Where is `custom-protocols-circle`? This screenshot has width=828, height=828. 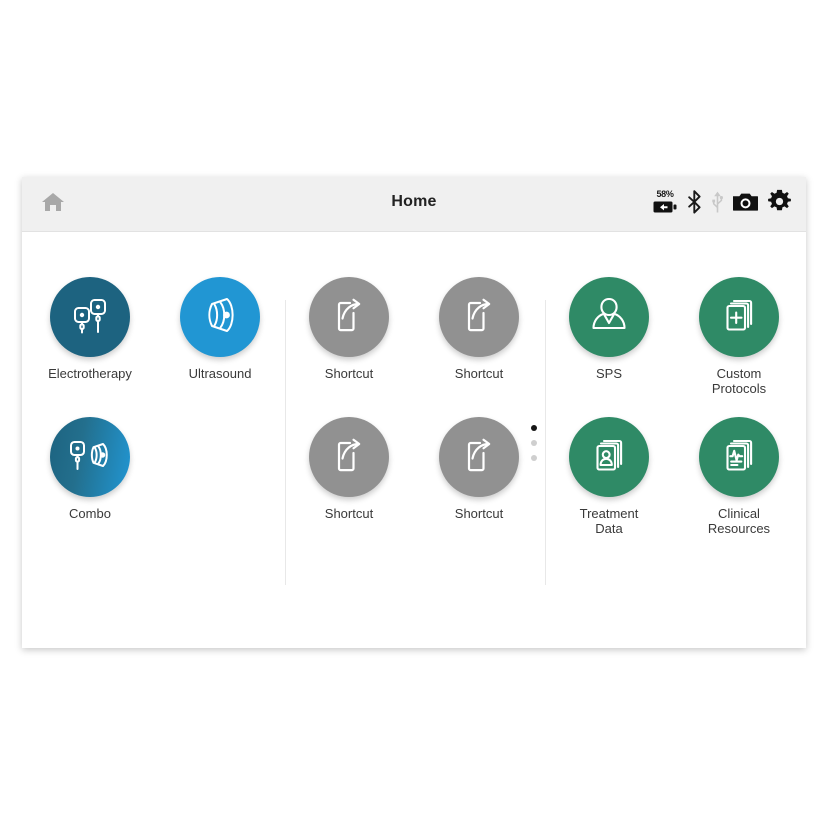 custom-protocols-circle is located at coordinates (739, 317).